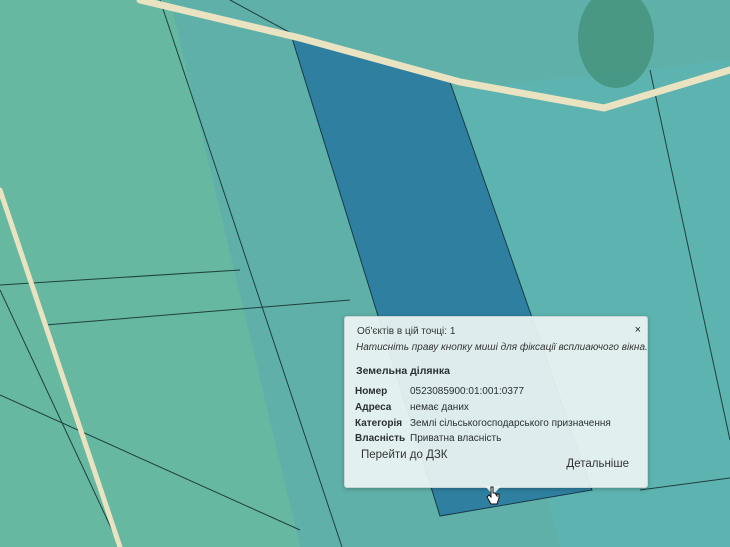 The height and width of the screenshot is (547, 730). I want to click on close-icon: ×, so click(638, 330).